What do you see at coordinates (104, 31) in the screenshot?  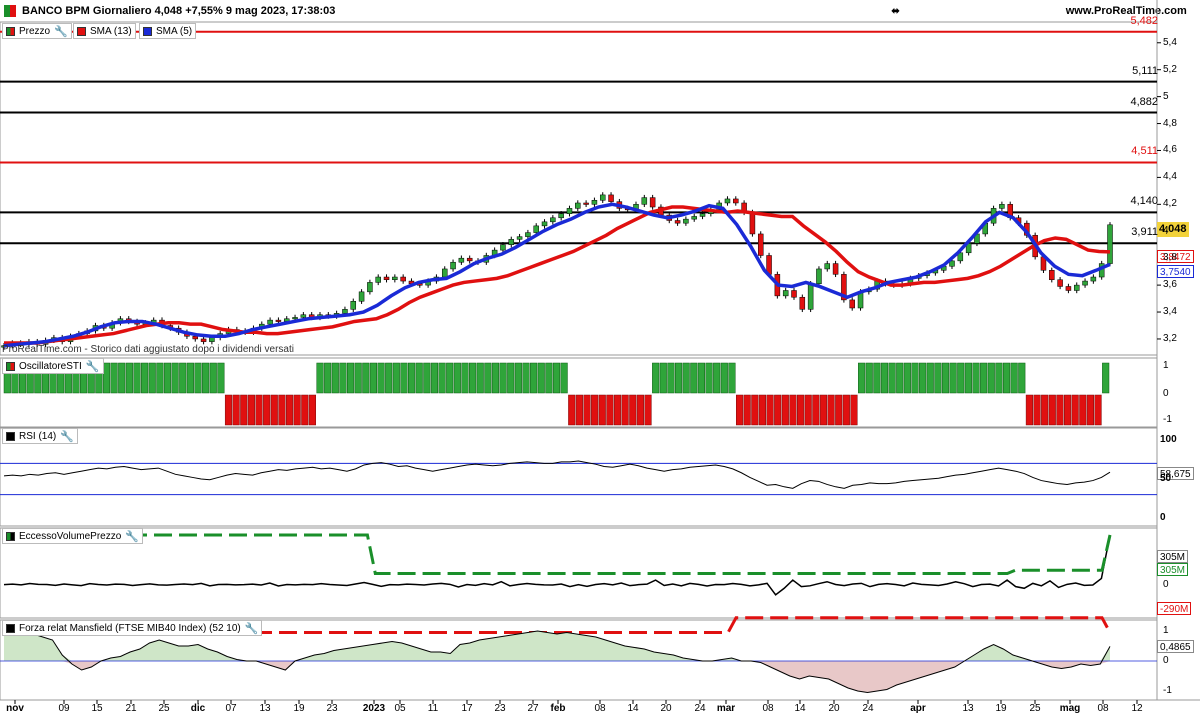 I see `legend-sma13: SMA (13)` at bounding box center [104, 31].